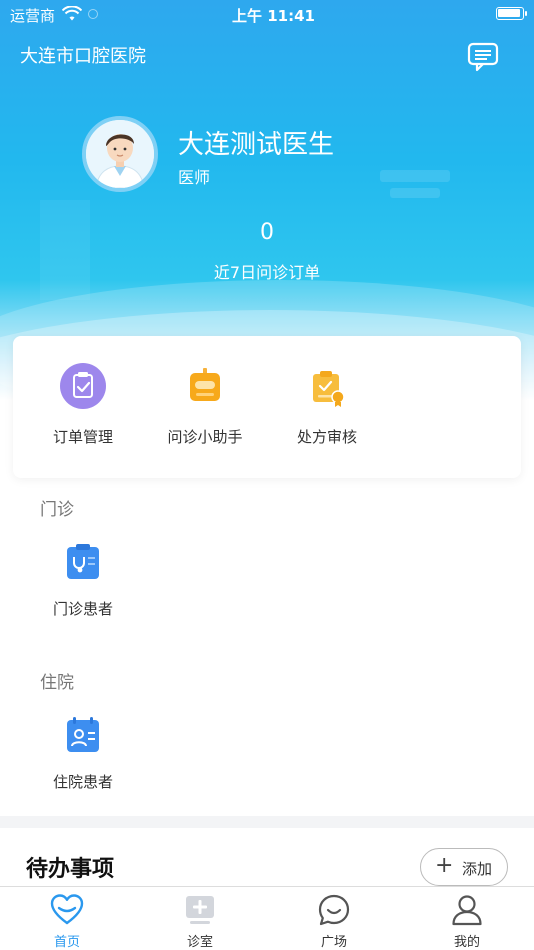  I want to click on todo-title: 待办事项, so click(70, 869).